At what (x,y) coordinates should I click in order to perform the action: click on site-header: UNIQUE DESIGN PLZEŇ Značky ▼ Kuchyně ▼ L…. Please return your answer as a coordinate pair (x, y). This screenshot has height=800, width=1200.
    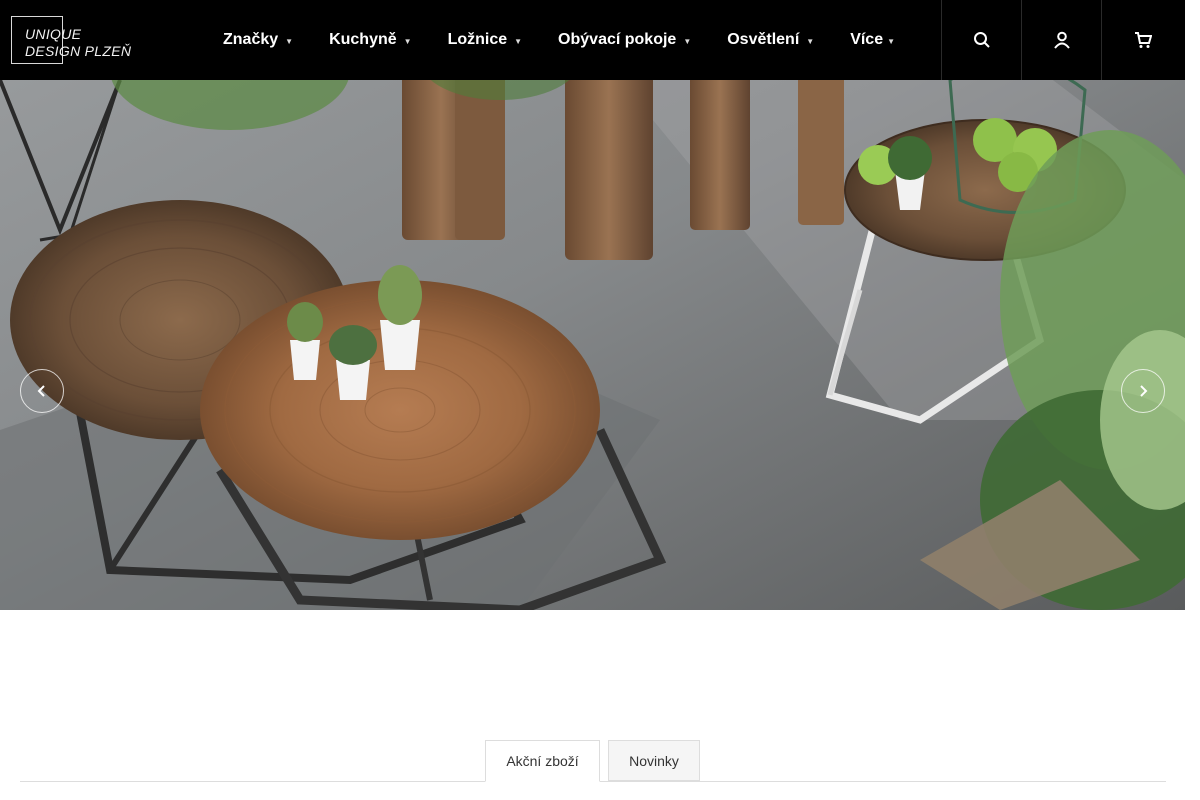
    Looking at the image, I should click on (592, 40).